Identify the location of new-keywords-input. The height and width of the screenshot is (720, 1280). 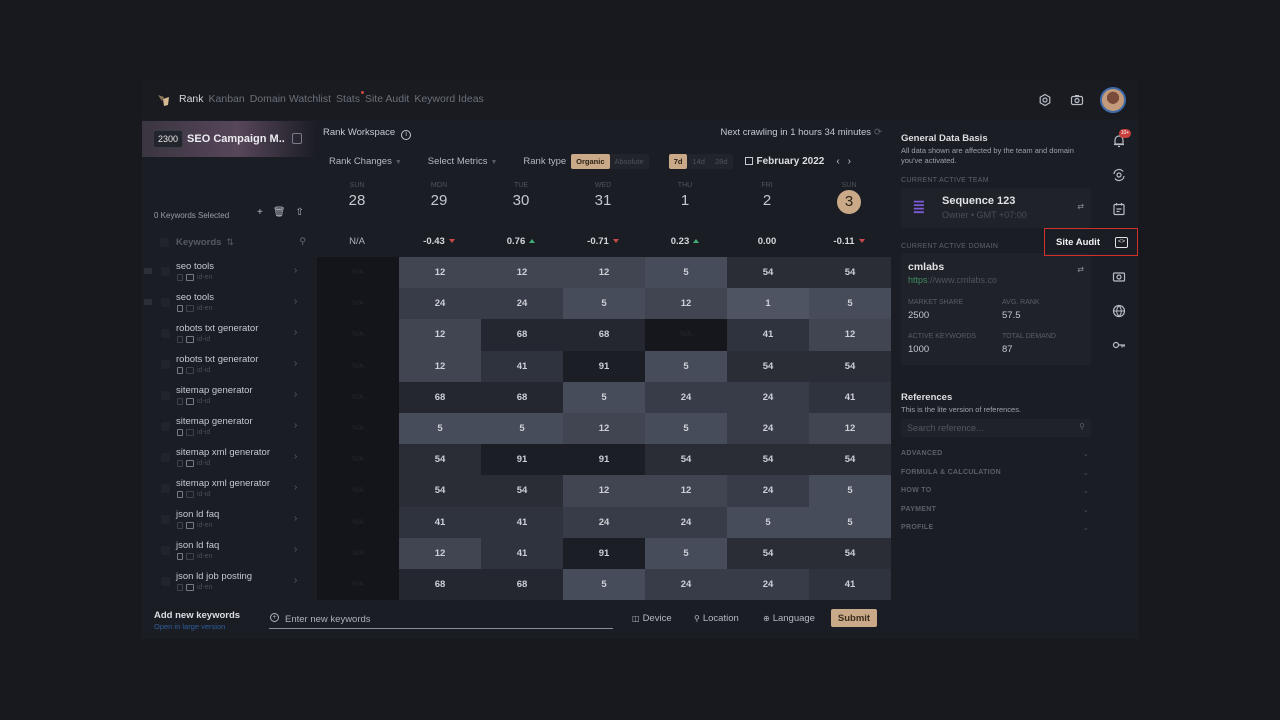
(445, 619).